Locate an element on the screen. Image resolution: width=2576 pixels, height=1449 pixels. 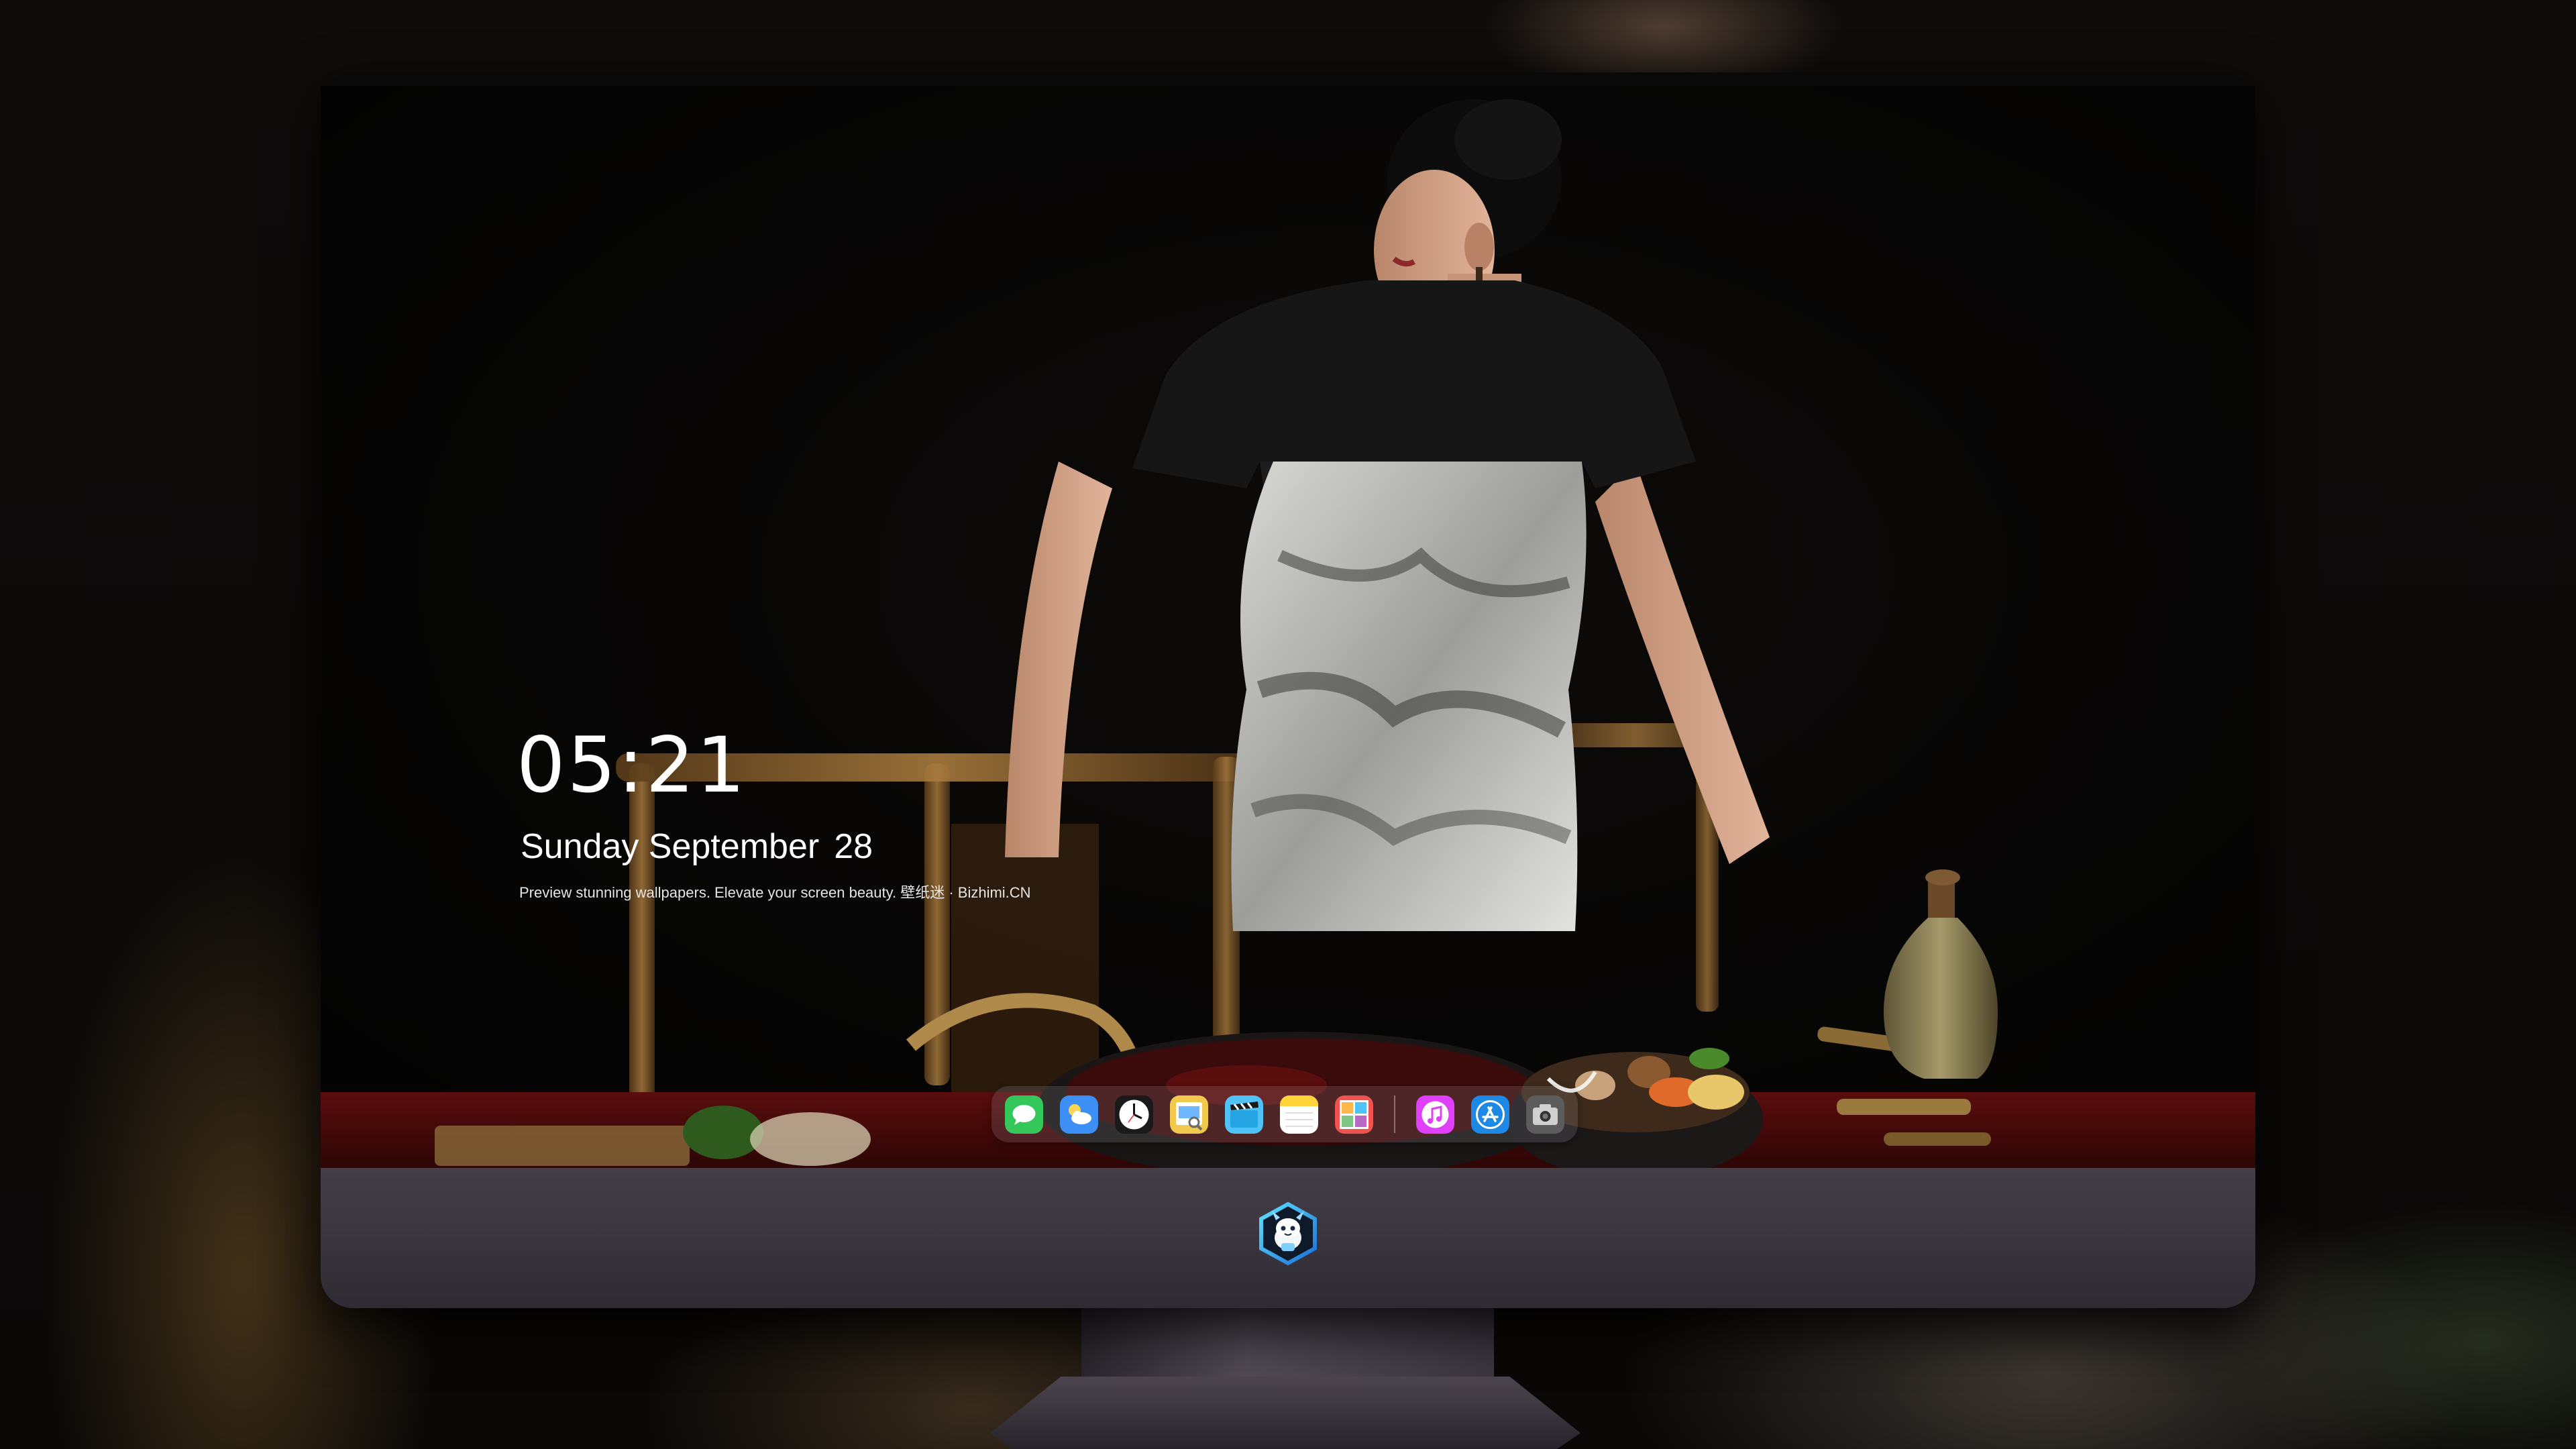
app-store-icon is located at coordinates (1490, 1114).